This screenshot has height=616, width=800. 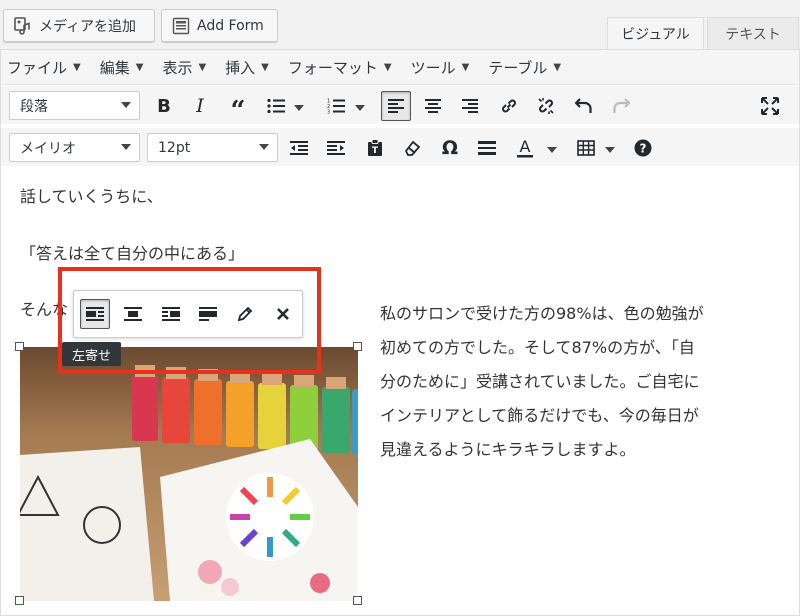 I want to click on blockquote-icon: “, so click(x=238, y=107).